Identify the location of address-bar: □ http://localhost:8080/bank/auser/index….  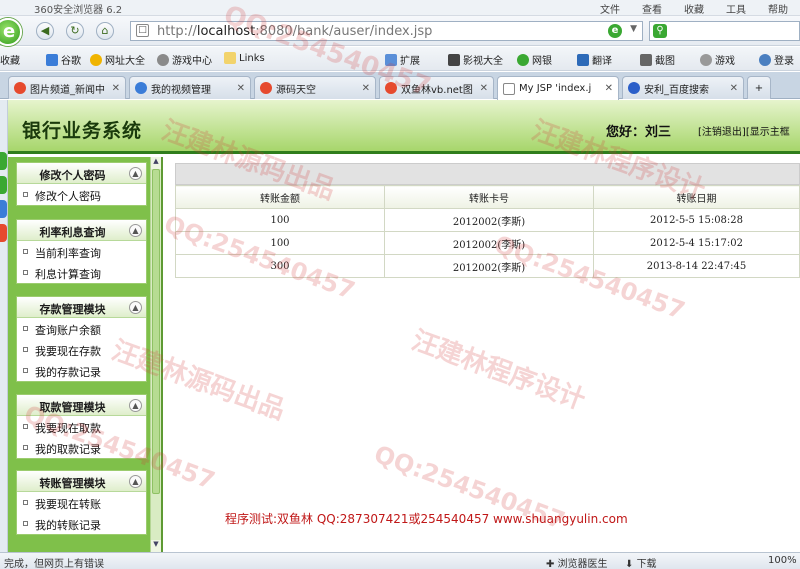
(386, 31).